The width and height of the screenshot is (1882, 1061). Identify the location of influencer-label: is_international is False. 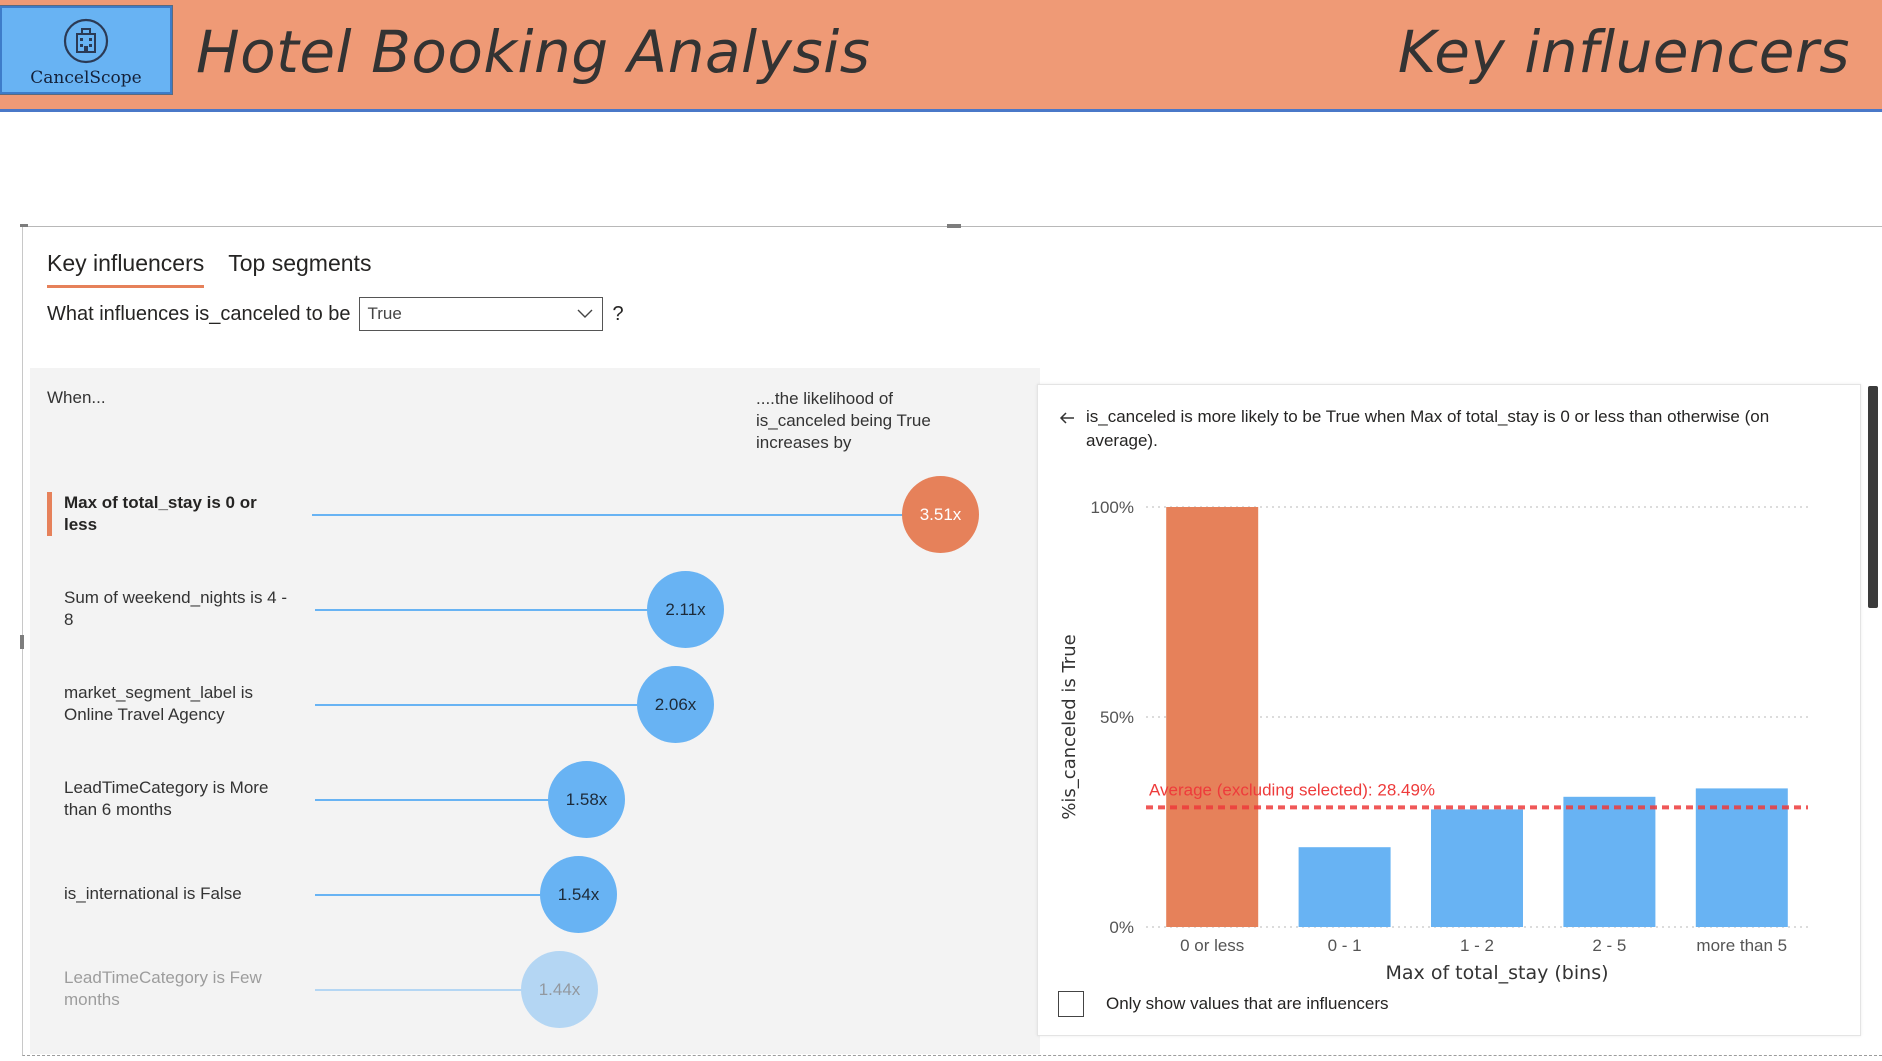
(153, 893).